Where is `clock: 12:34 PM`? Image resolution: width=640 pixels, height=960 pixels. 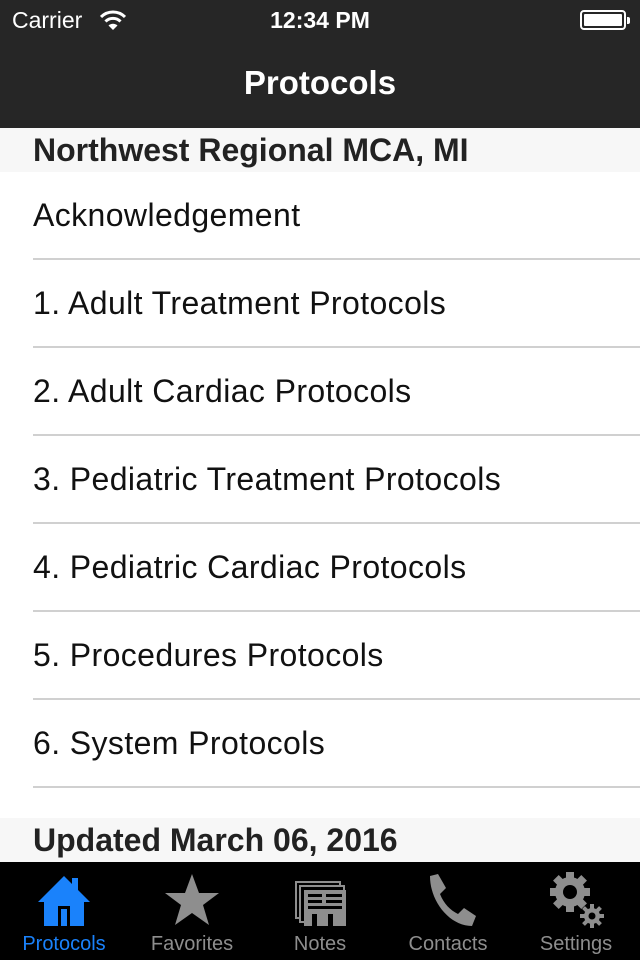 clock: 12:34 PM is located at coordinates (320, 20).